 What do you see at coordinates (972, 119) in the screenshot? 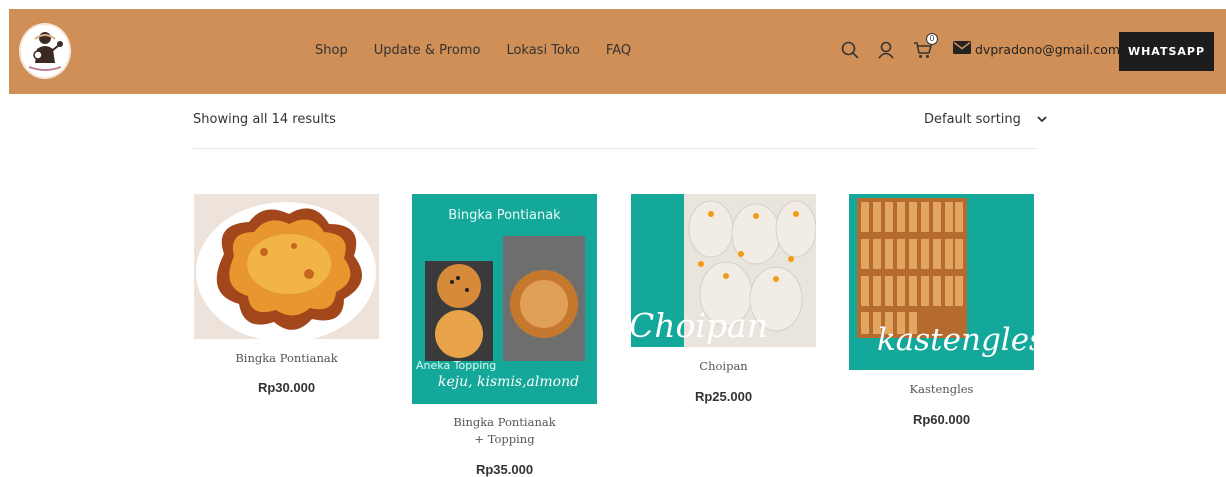
I see `sorting-selected-label: Default sorting` at bounding box center [972, 119].